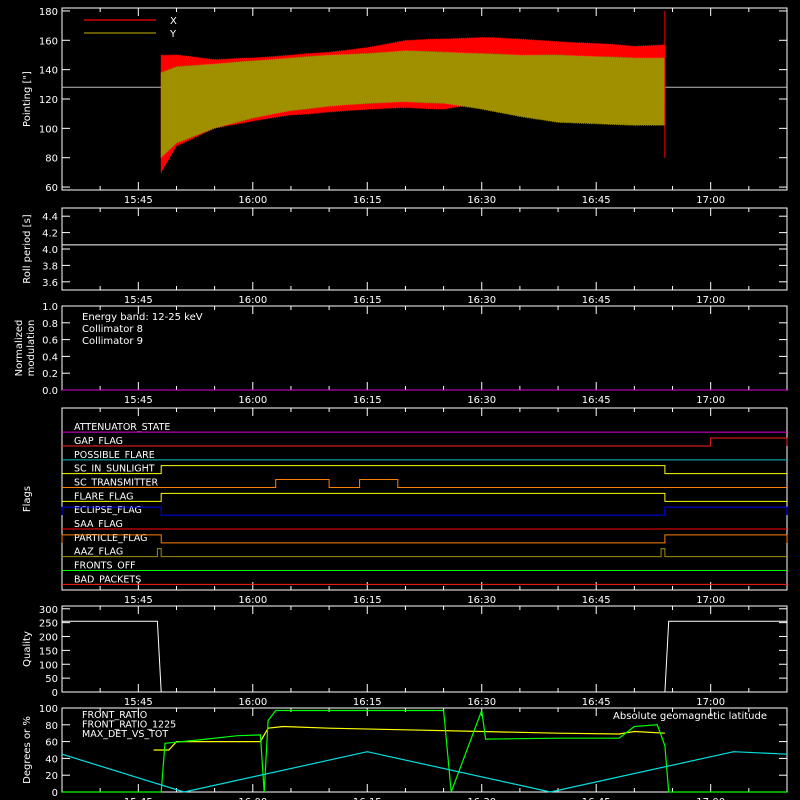  Describe the element at coordinates (173, 34) in the screenshot. I see `legend-label: Y` at that location.